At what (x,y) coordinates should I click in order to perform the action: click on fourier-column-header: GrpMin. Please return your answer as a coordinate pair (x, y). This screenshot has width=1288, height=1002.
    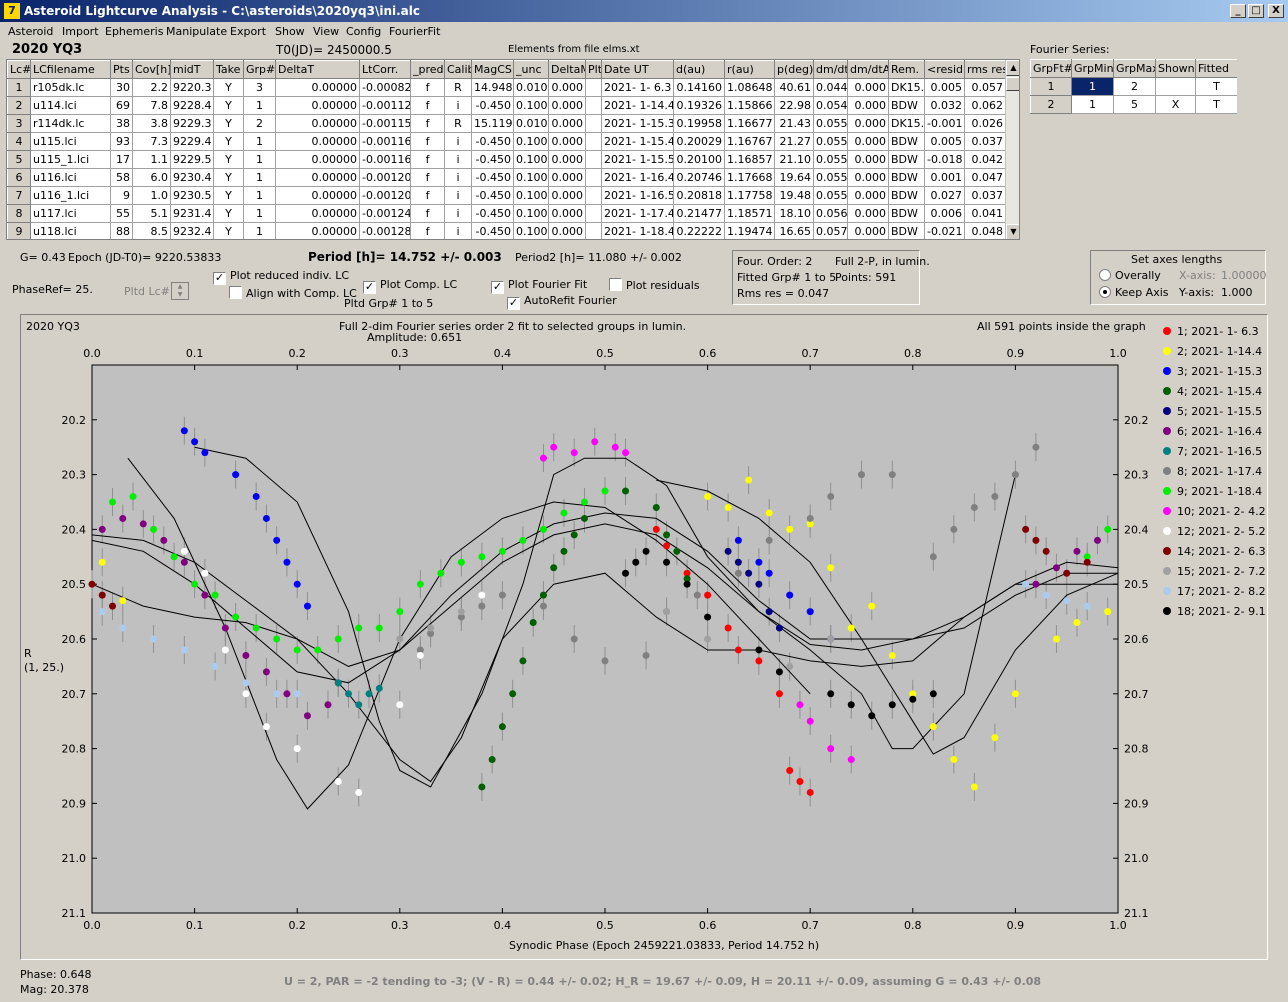
    Looking at the image, I should click on (1092, 68).